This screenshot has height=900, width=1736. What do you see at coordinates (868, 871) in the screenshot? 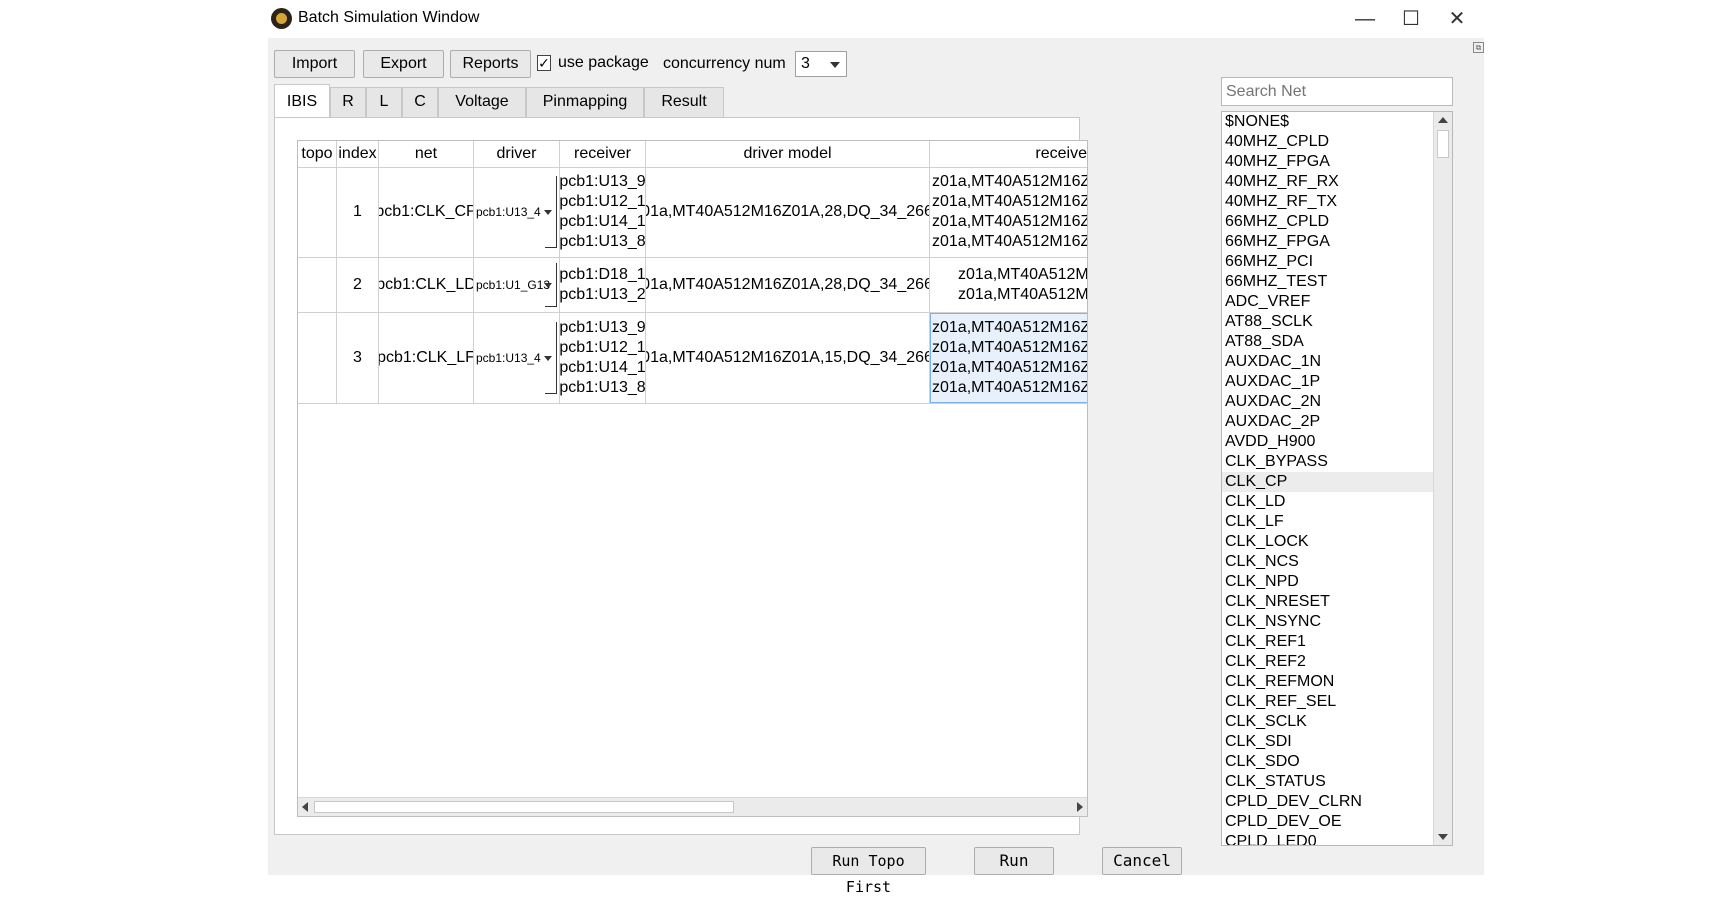
I see `run-topo-first-button: Run Topo First` at bounding box center [868, 871].